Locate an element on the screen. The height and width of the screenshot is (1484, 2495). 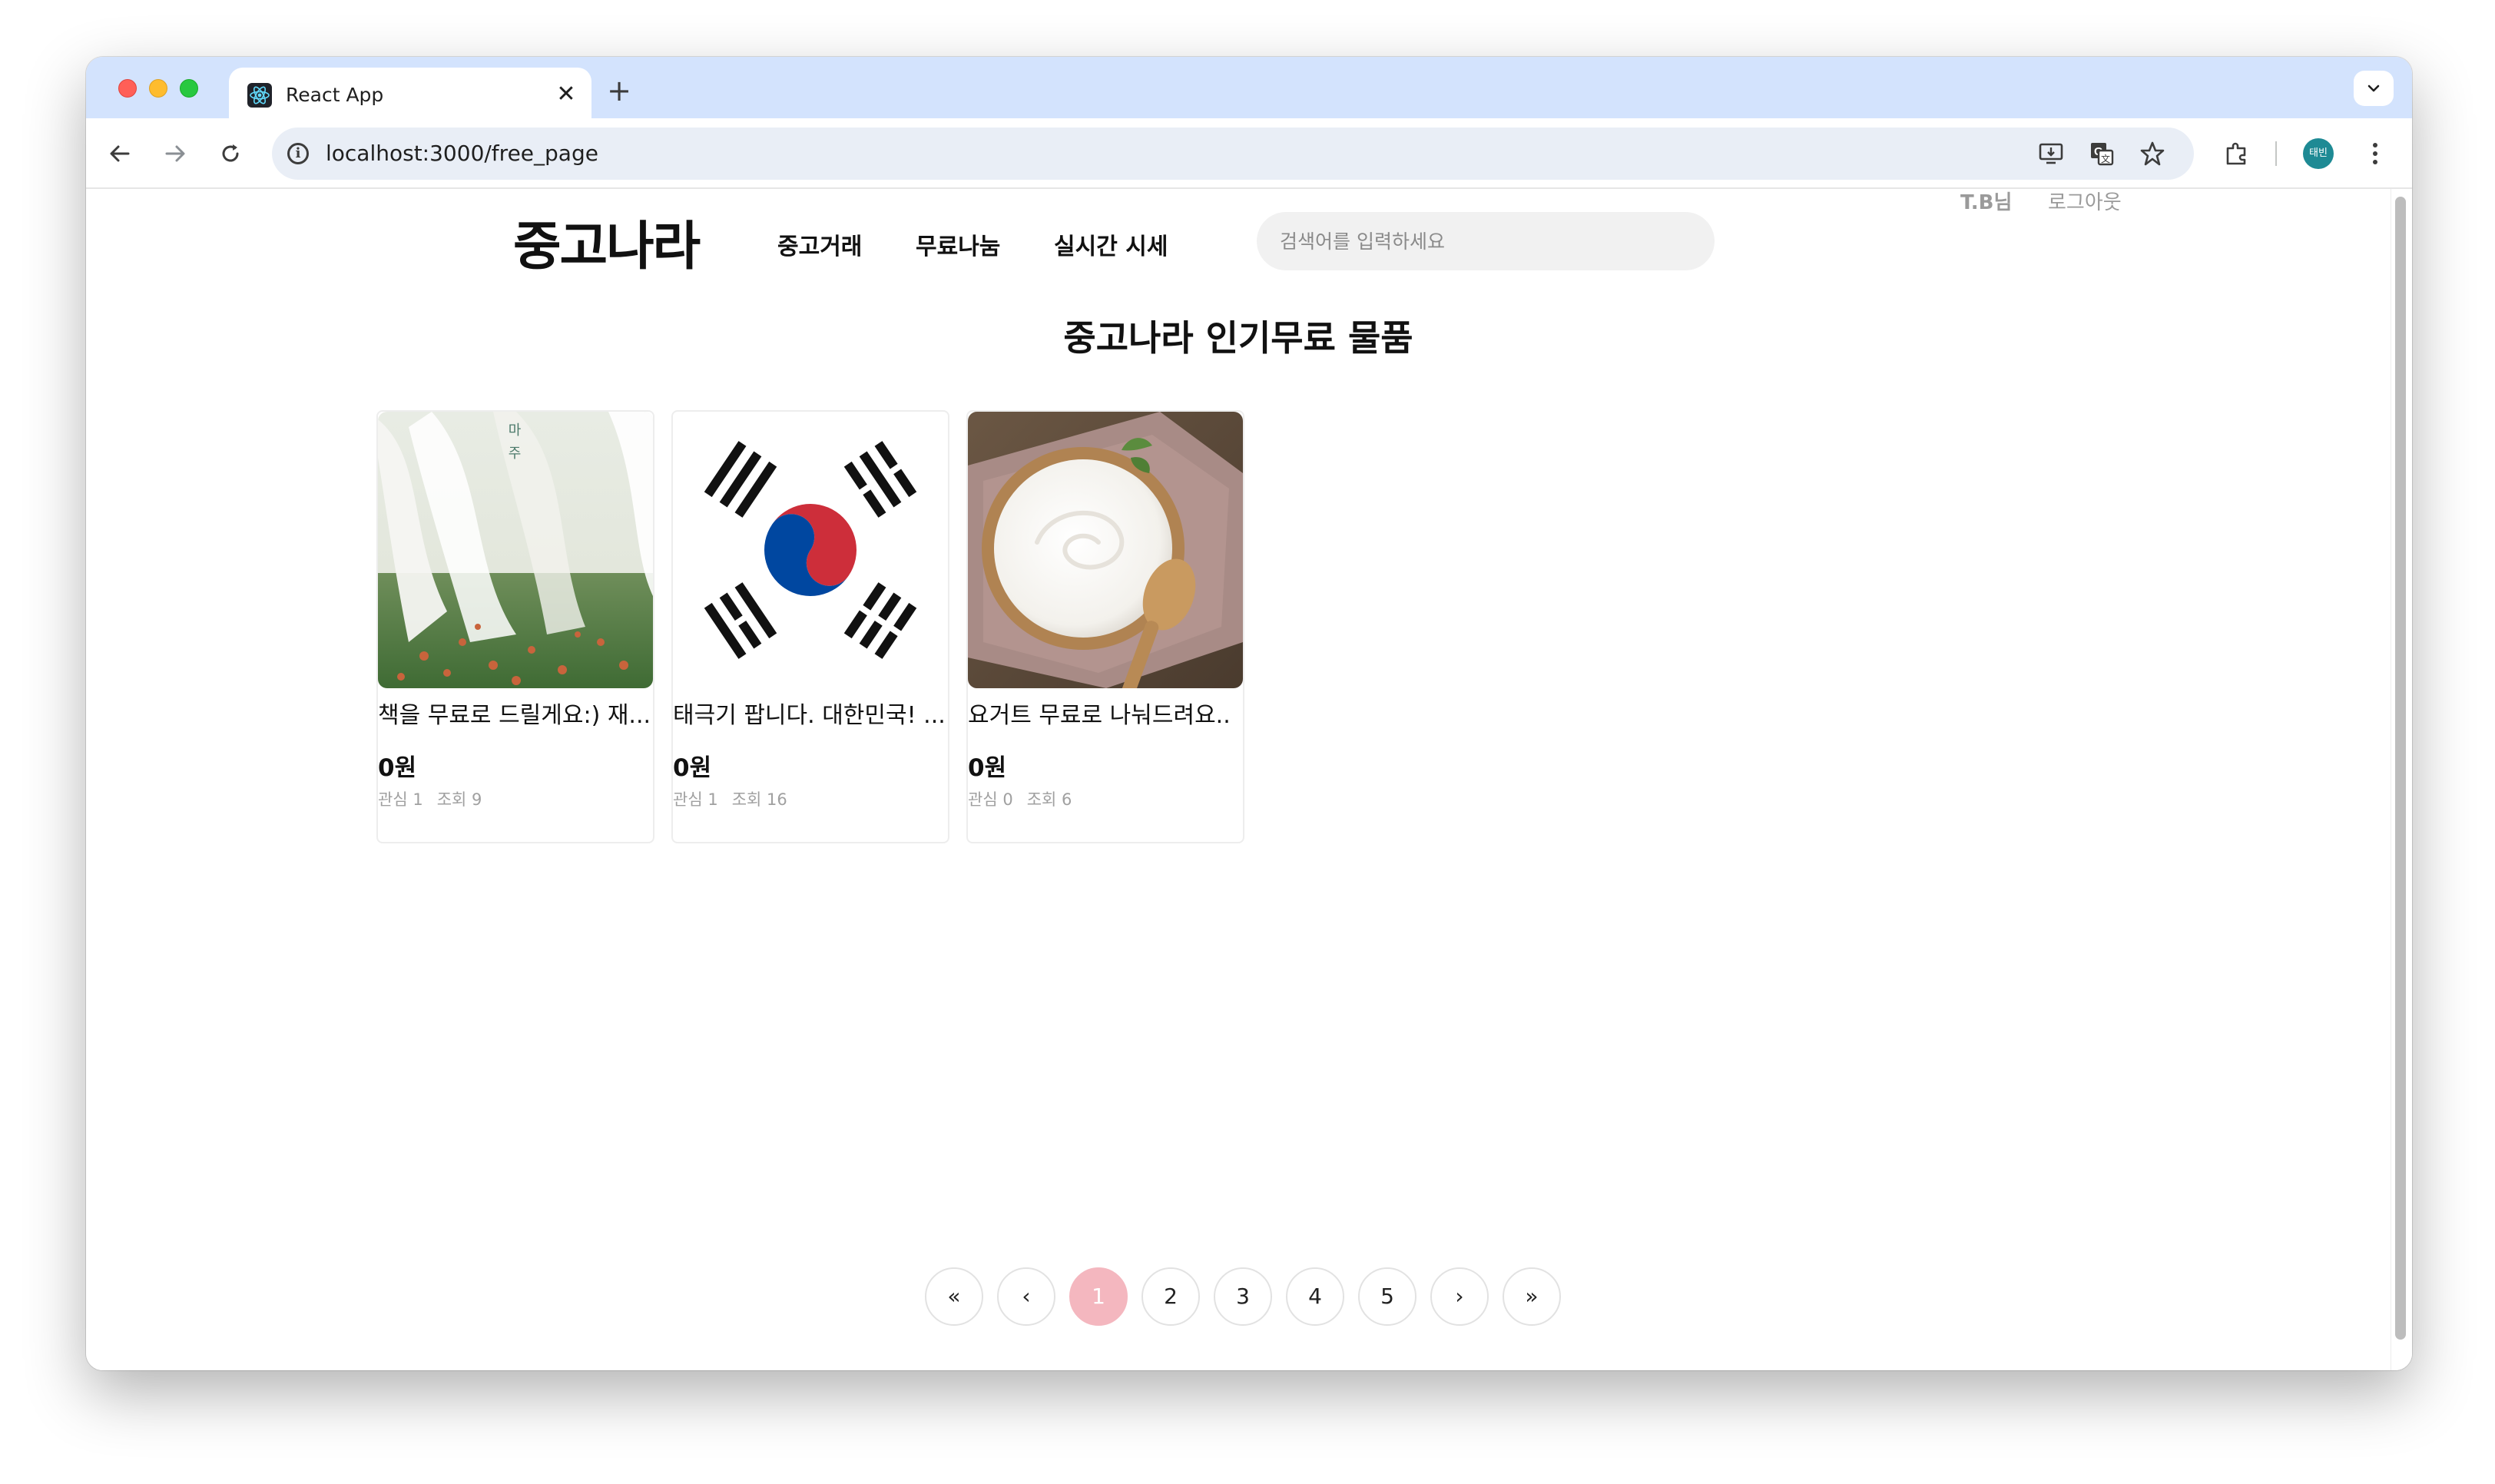
page-prev-button: ‹ is located at coordinates (1026, 1296).